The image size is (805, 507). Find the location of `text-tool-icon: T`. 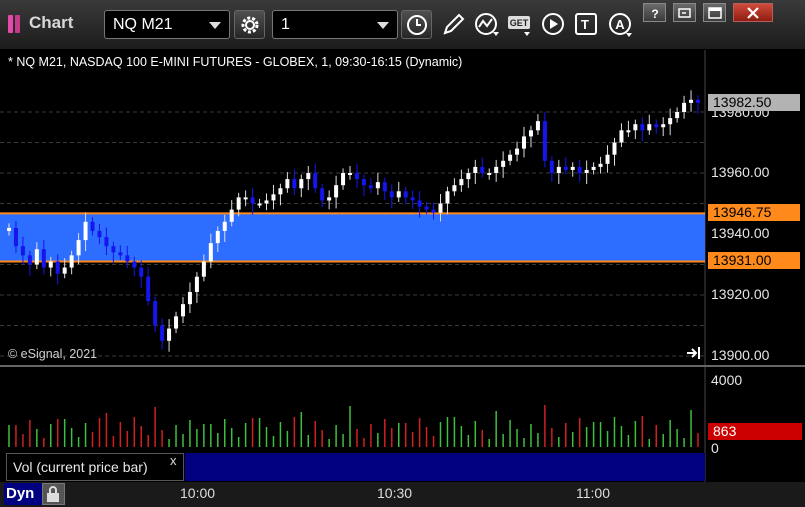

text-tool-icon: T is located at coordinates (586, 24).